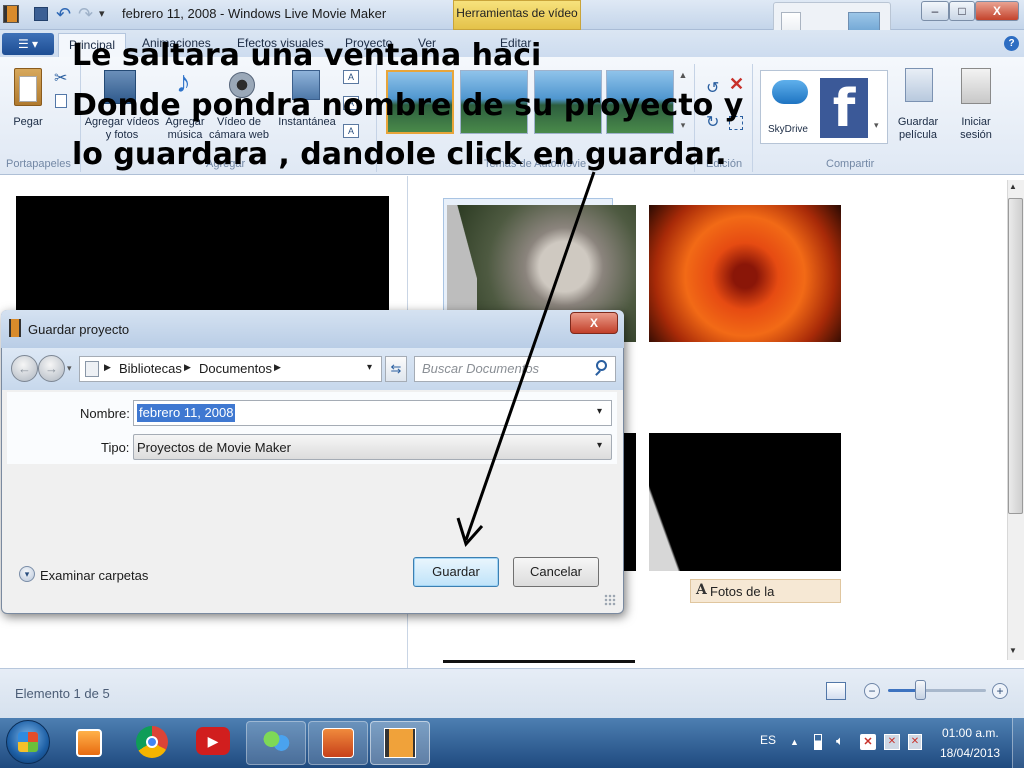 The width and height of the screenshot is (1024, 768). Describe the element at coordinates (89, 743) in the screenshot. I see `media-player-glyph` at that location.